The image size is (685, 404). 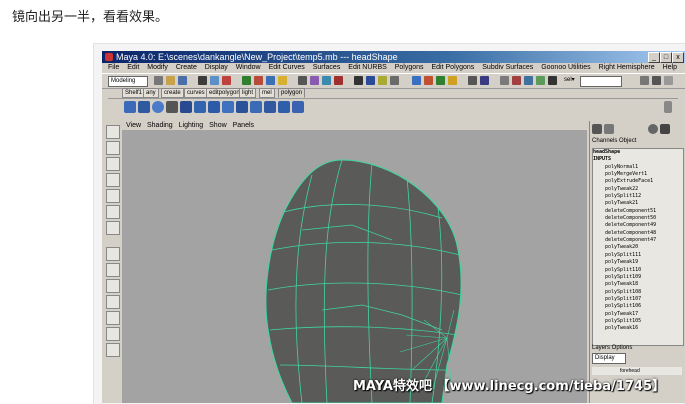 I want to click on menu-edit-polygons: Edit Polygons, so click(x=453, y=68).